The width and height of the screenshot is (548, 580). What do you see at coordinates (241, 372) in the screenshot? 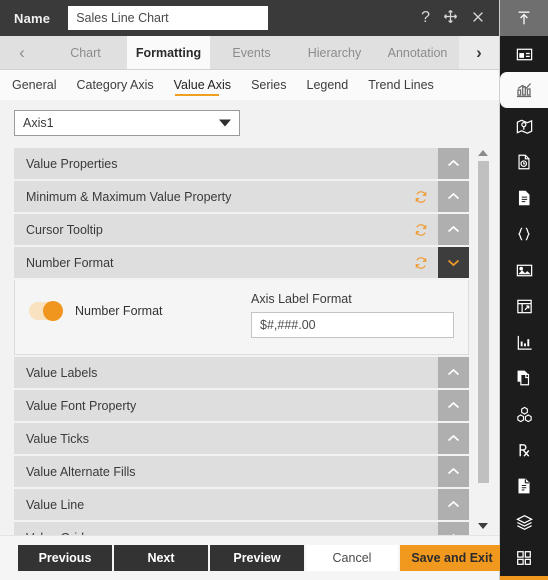
I see `accordion-row-value-labels: Value Labels` at bounding box center [241, 372].